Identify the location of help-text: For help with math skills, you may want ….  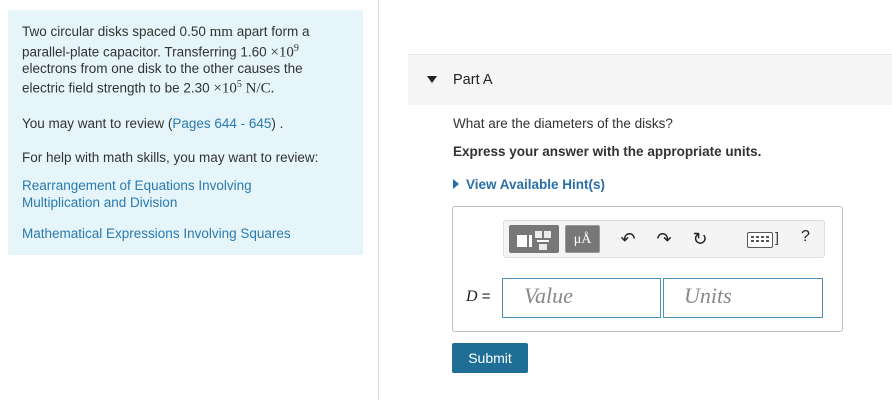
(170, 157).